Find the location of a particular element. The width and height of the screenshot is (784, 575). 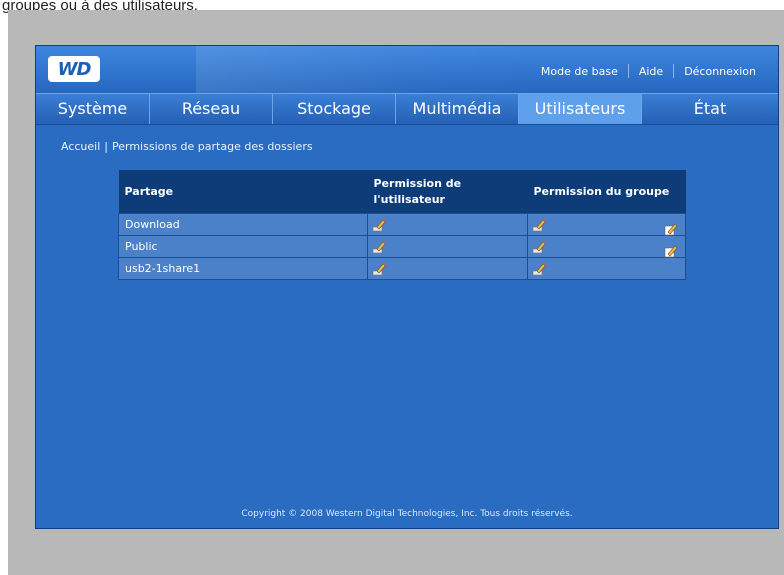

header-links: Mode de base Aide Déconnexion is located at coordinates (648, 71).